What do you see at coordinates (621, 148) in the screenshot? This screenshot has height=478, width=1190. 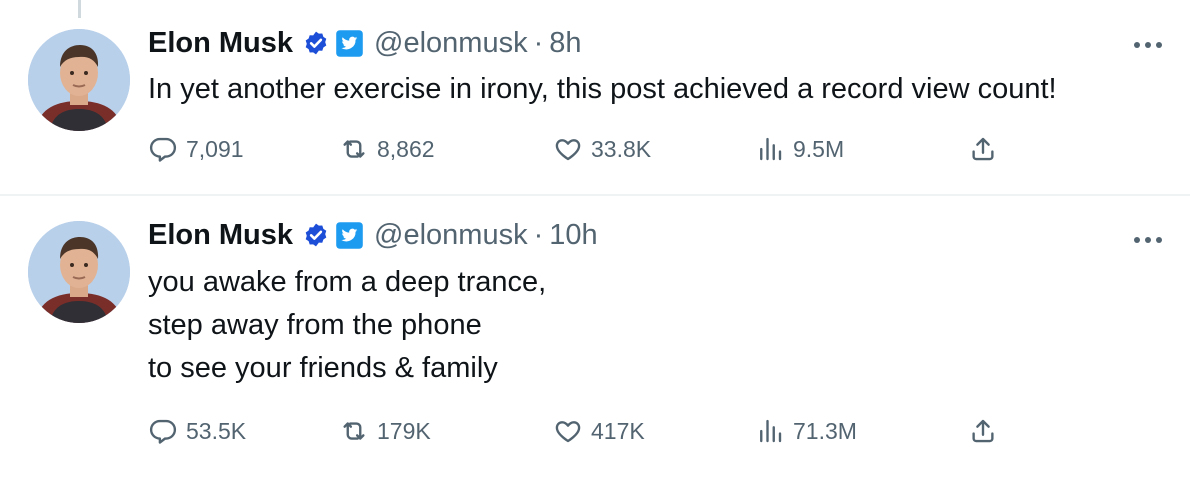 I see `like-count: 33.8K` at bounding box center [621, 148].